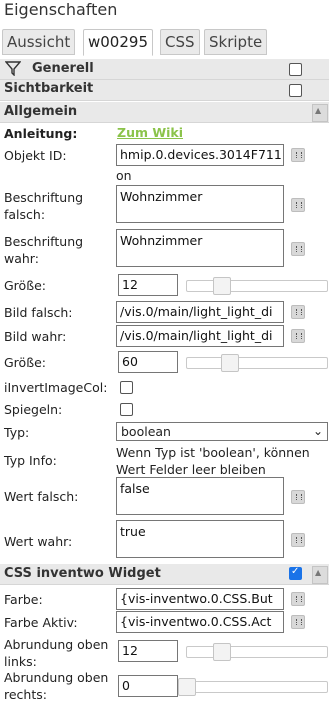  Describe the element at coordinates (320, 113) in the screenshot. I see `collapse-allgemein-button` at that location.